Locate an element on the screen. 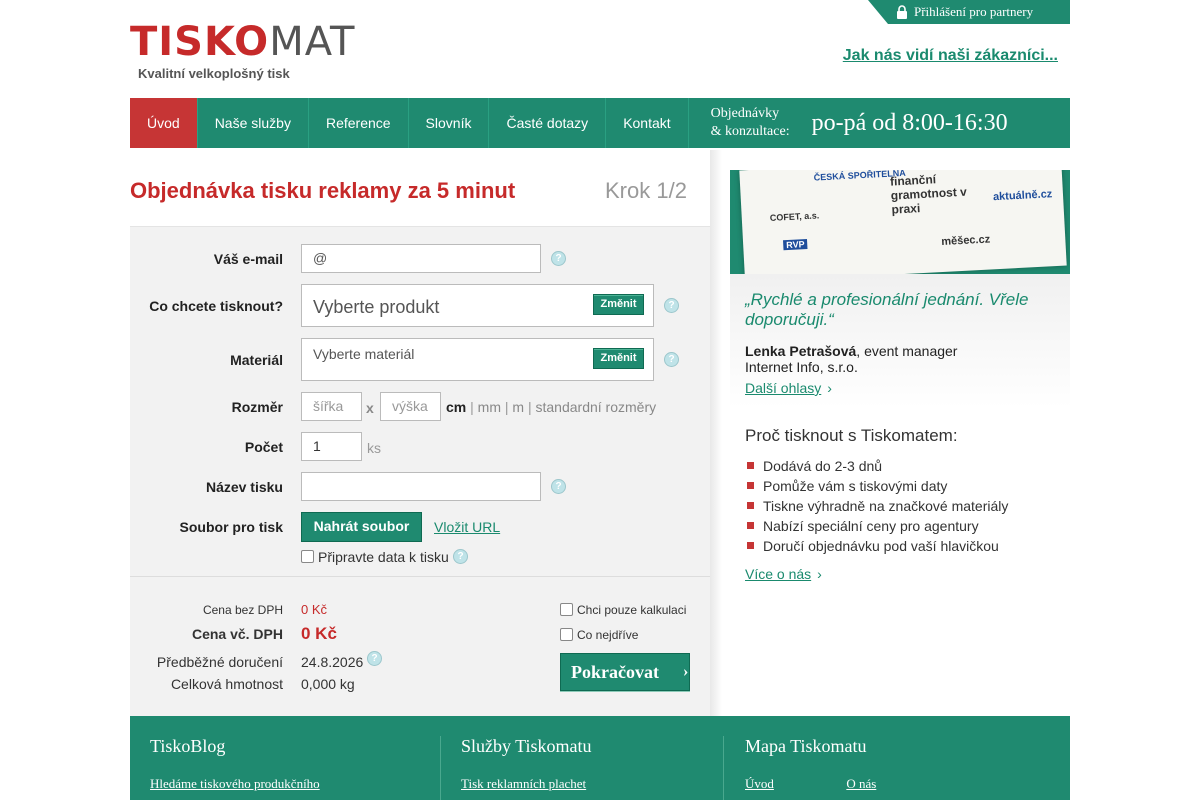  banner-text: aktuálně.cz is located at coordinates (1022, 196).